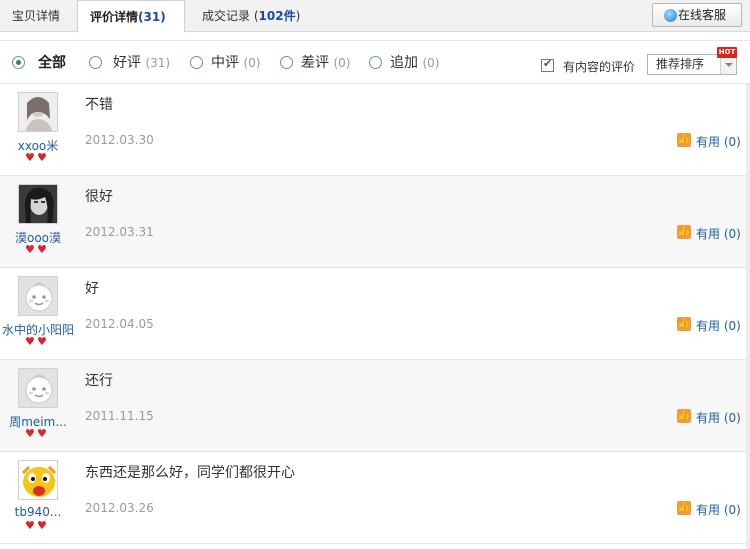 Image resolution: width=750 pixels, height=549 pixels. Describe the element at coordinates (235, 62) in the screenshot. I see `filter-label-neutral: 中评 (0)` at that location.